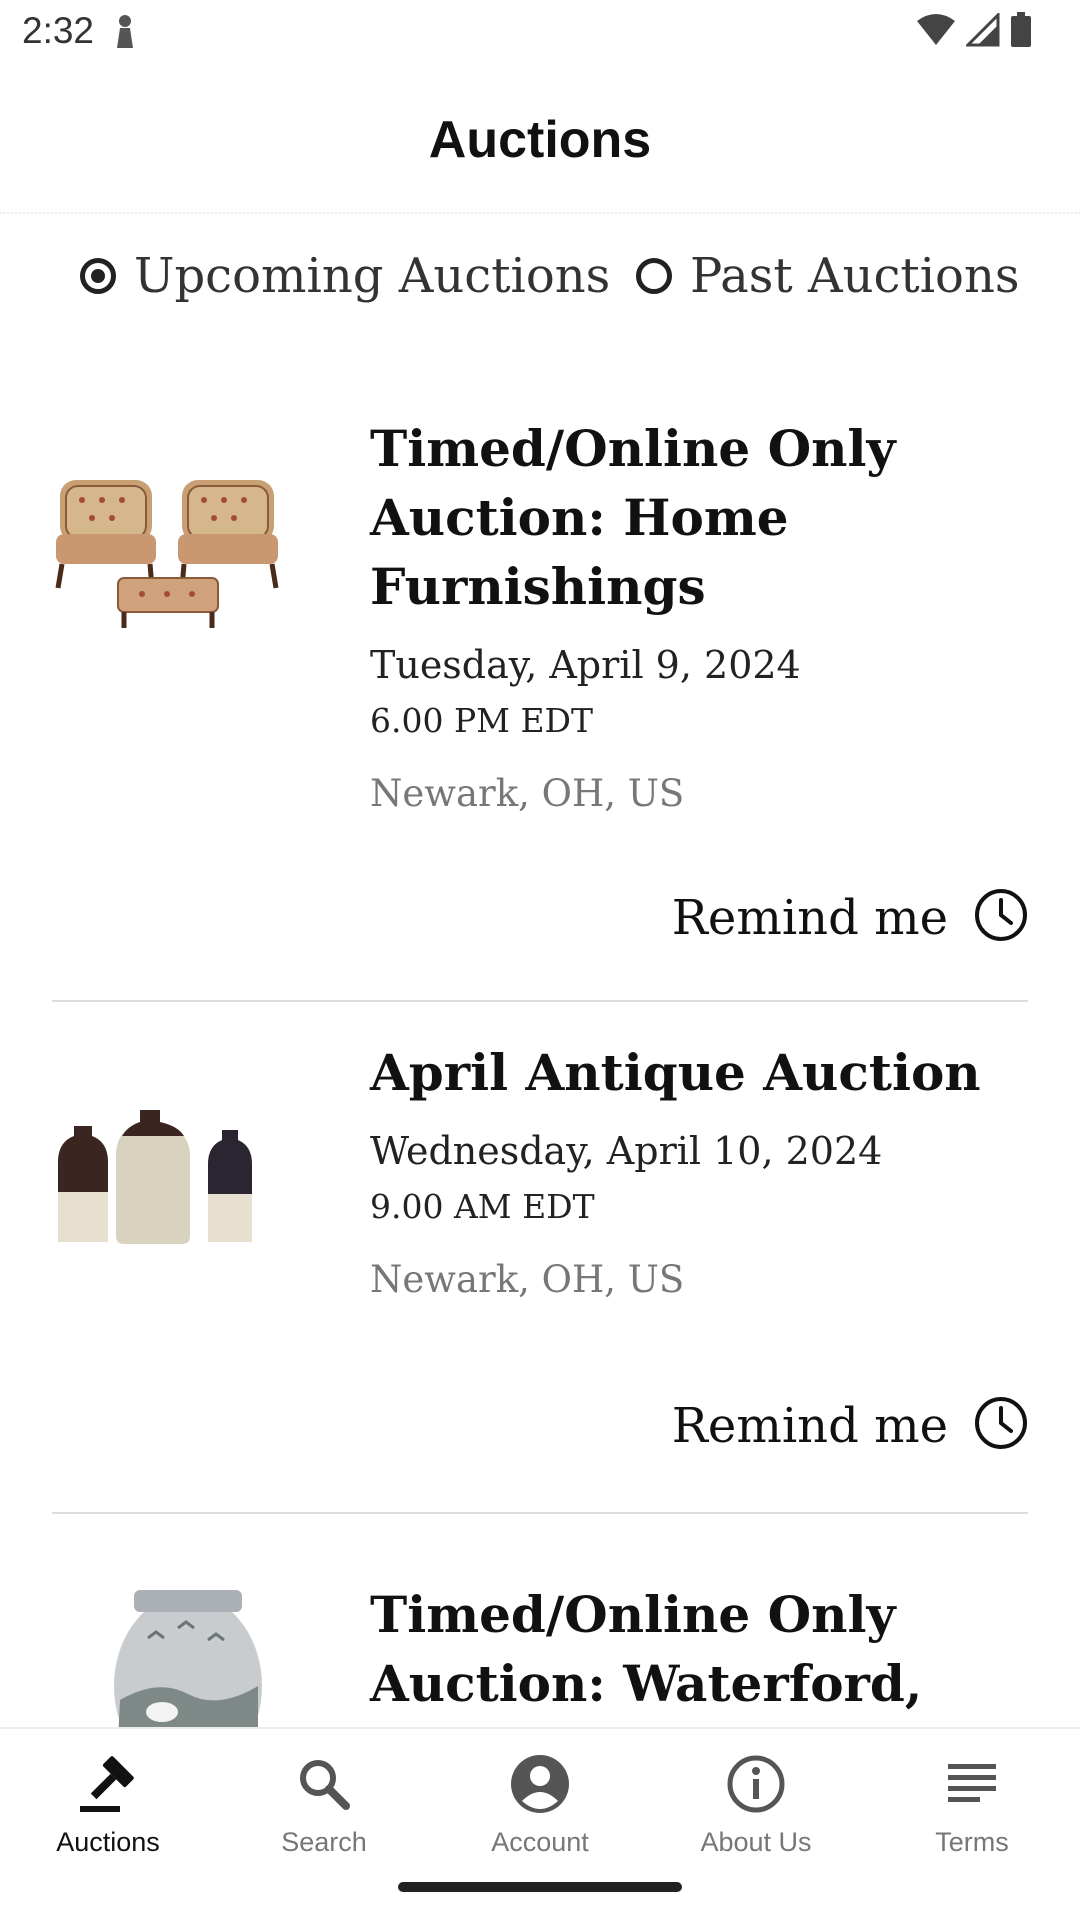 This screenshot has height=1922, width=1080. I want to click on stoneware-jugs-photo, so click(192, 1179).